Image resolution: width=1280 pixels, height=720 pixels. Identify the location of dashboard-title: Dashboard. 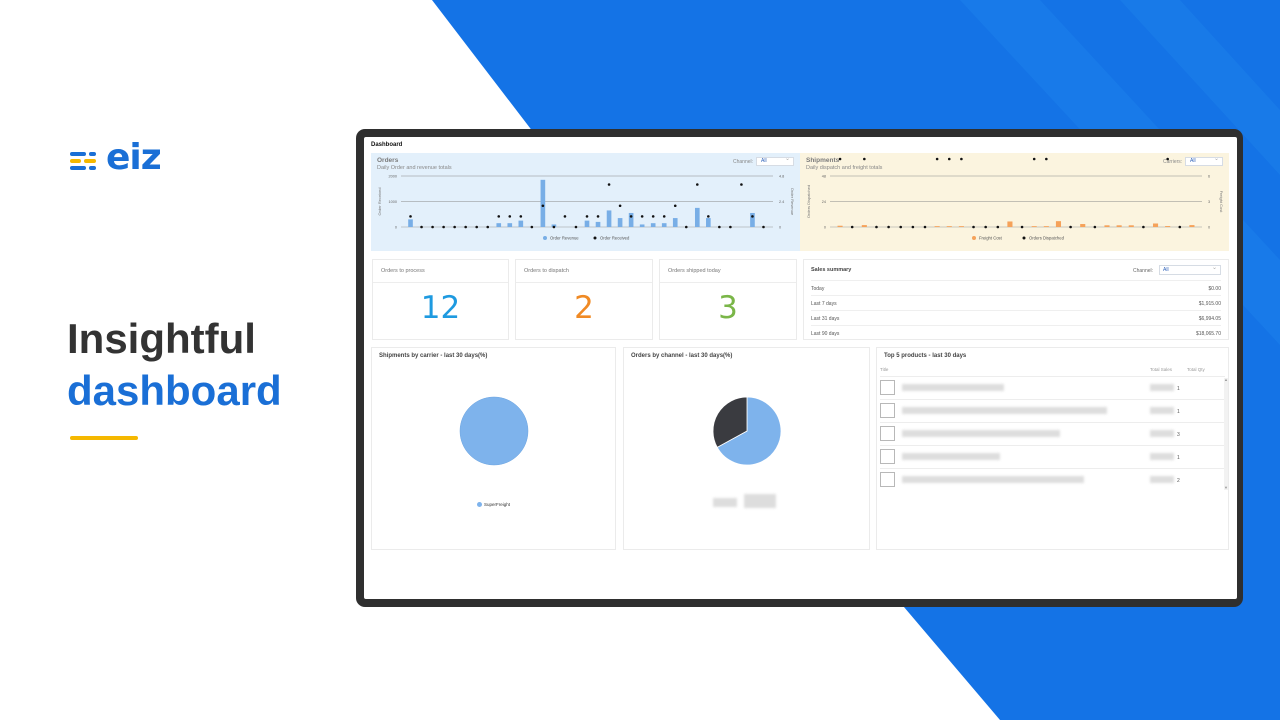
(387, 145).